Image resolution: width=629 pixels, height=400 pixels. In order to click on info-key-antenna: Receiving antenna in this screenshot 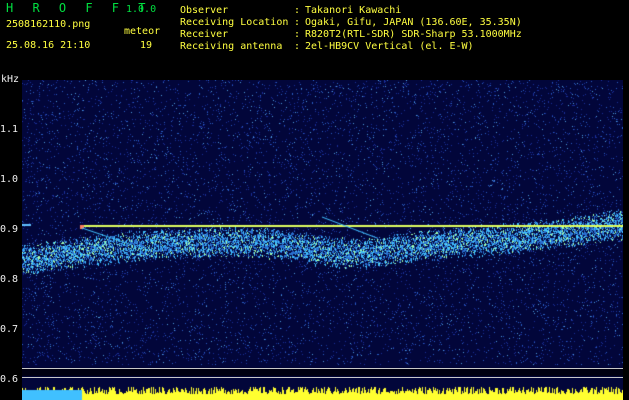, I will do `click(231, 46)`.